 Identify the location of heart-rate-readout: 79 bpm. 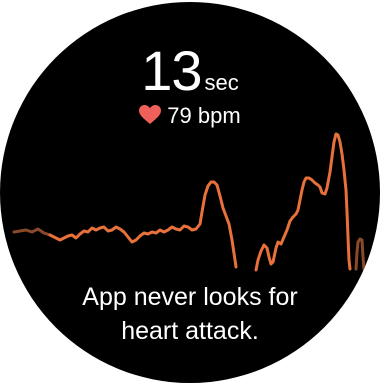
(190, 116).